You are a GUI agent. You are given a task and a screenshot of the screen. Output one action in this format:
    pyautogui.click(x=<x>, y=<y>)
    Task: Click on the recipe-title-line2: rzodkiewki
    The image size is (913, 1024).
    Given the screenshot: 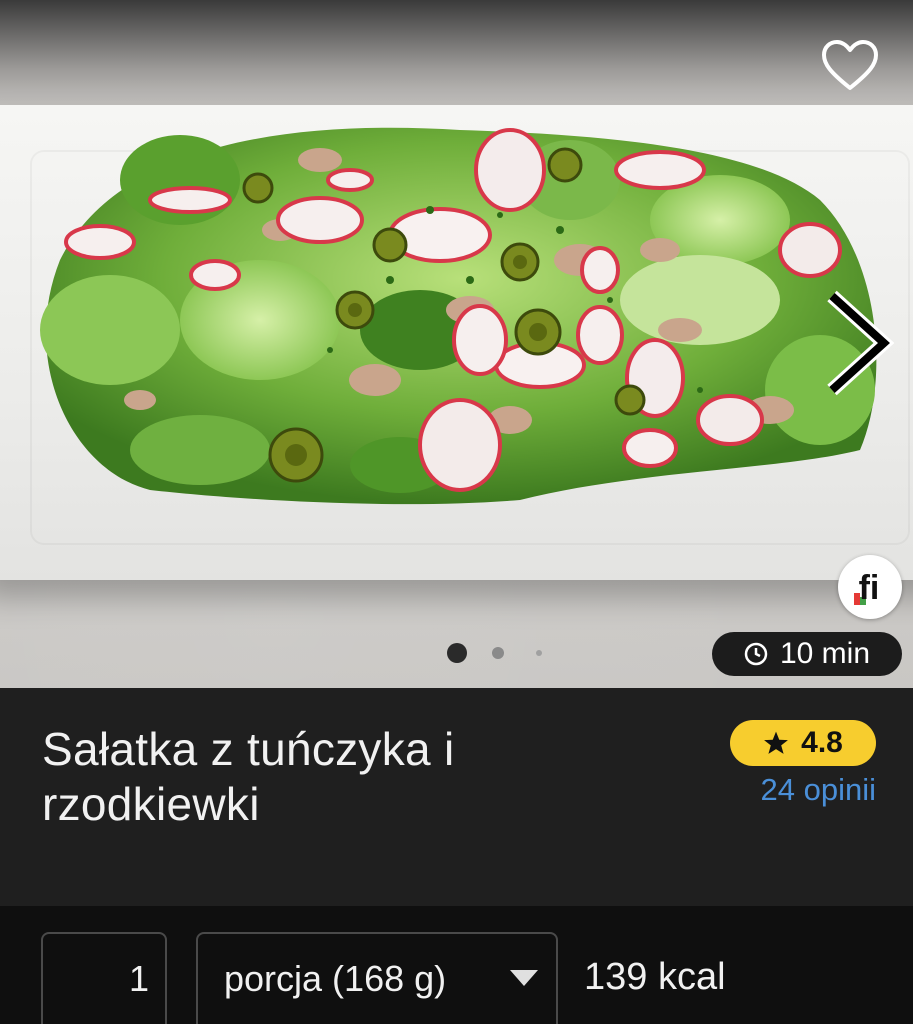 What is the action you would take?
    pyautogui.click(x=151, y=804)
    